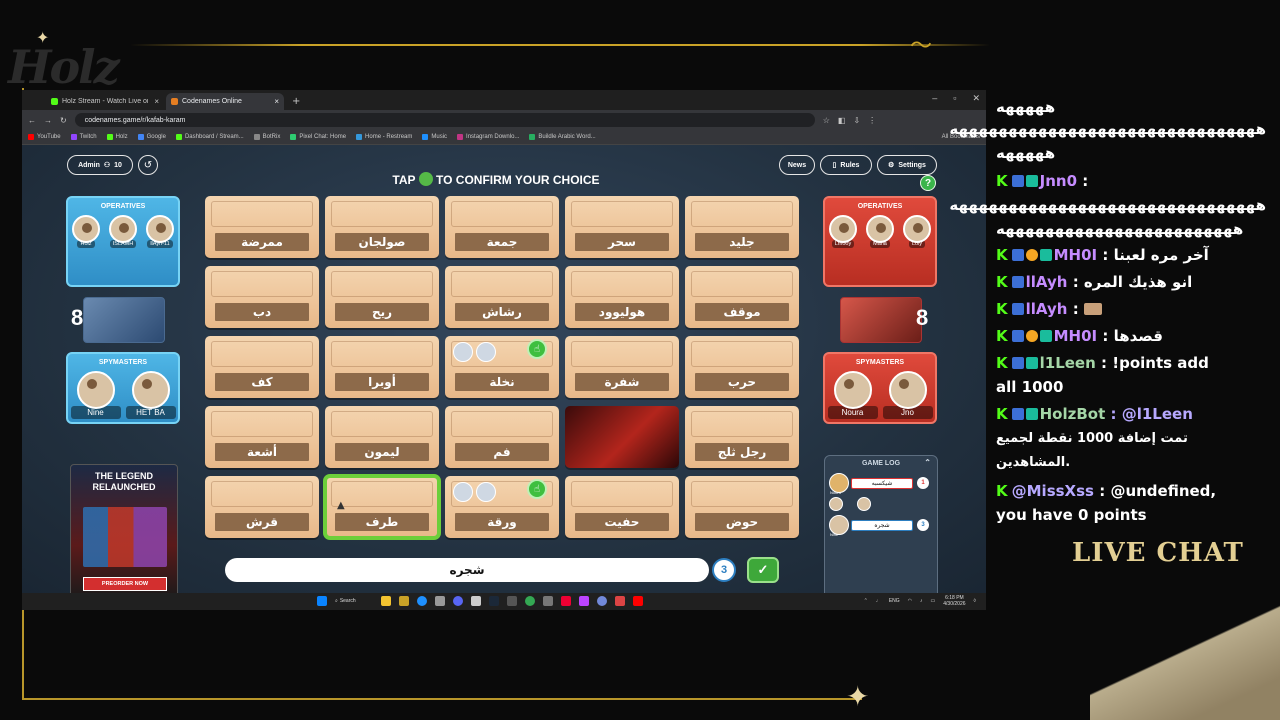 Image resolution: width=1280 pixels, height=720 pixels. Describe the element at coordinates (318, 137) in the screenshot. I see `bookmark-pixel-chat: Pixel Chat: Home` at that location.